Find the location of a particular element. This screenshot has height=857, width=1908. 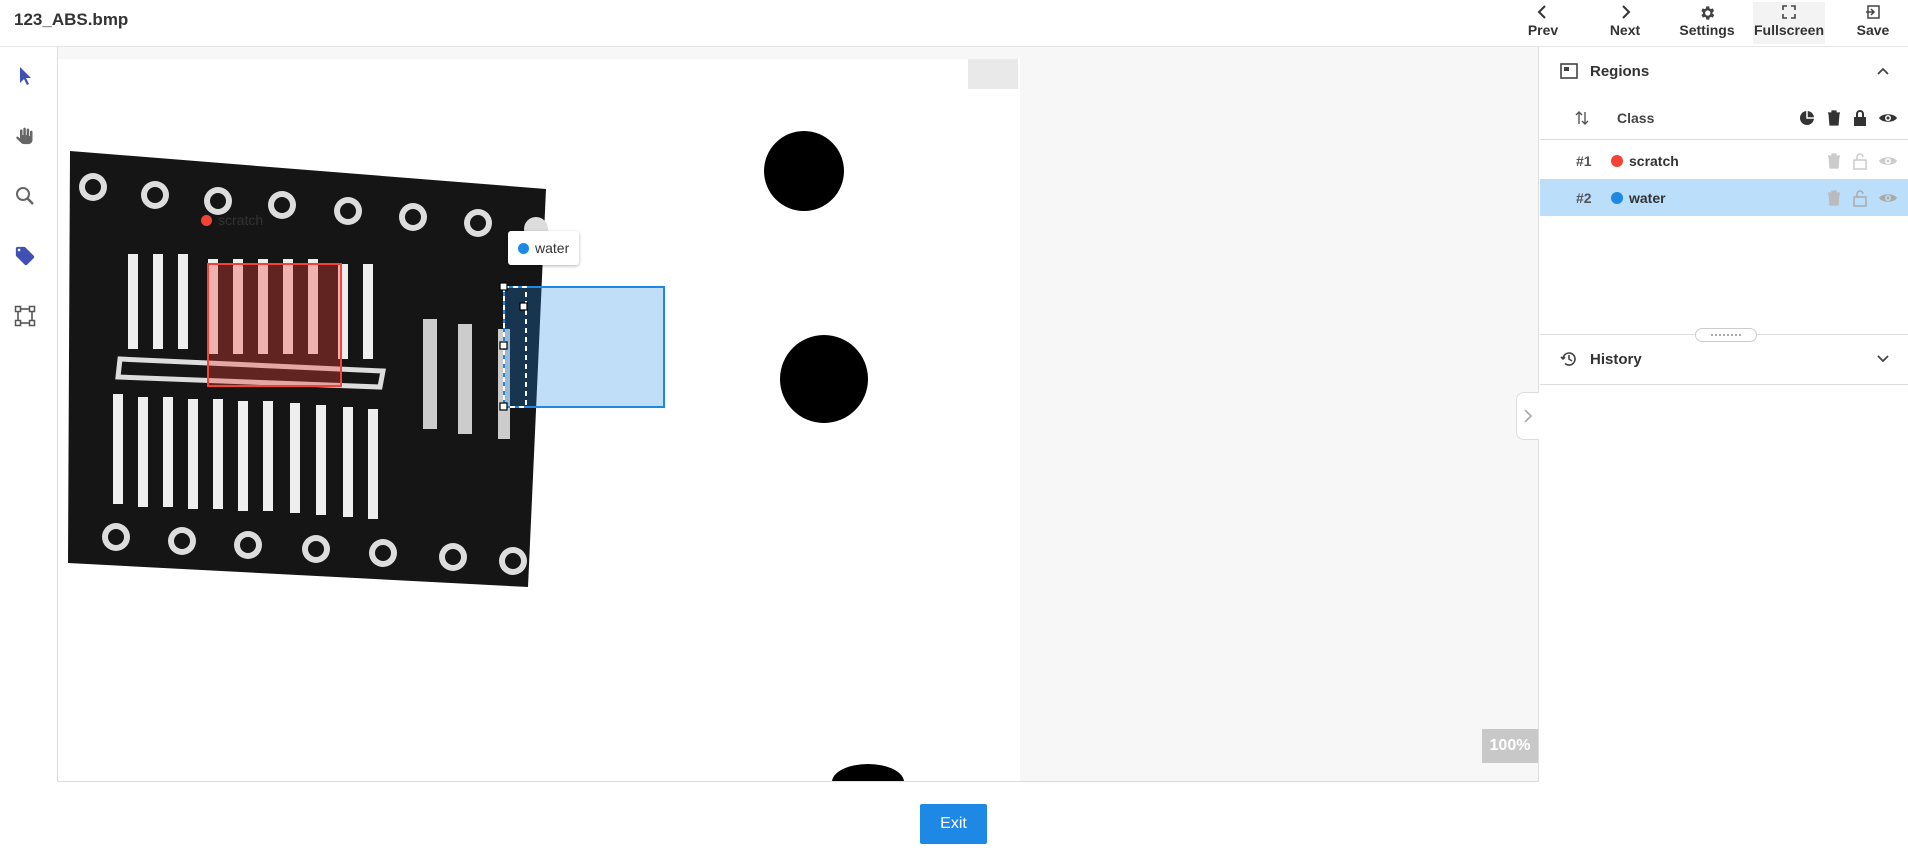

bounding-box-tool is located at coordinates (25, 316).